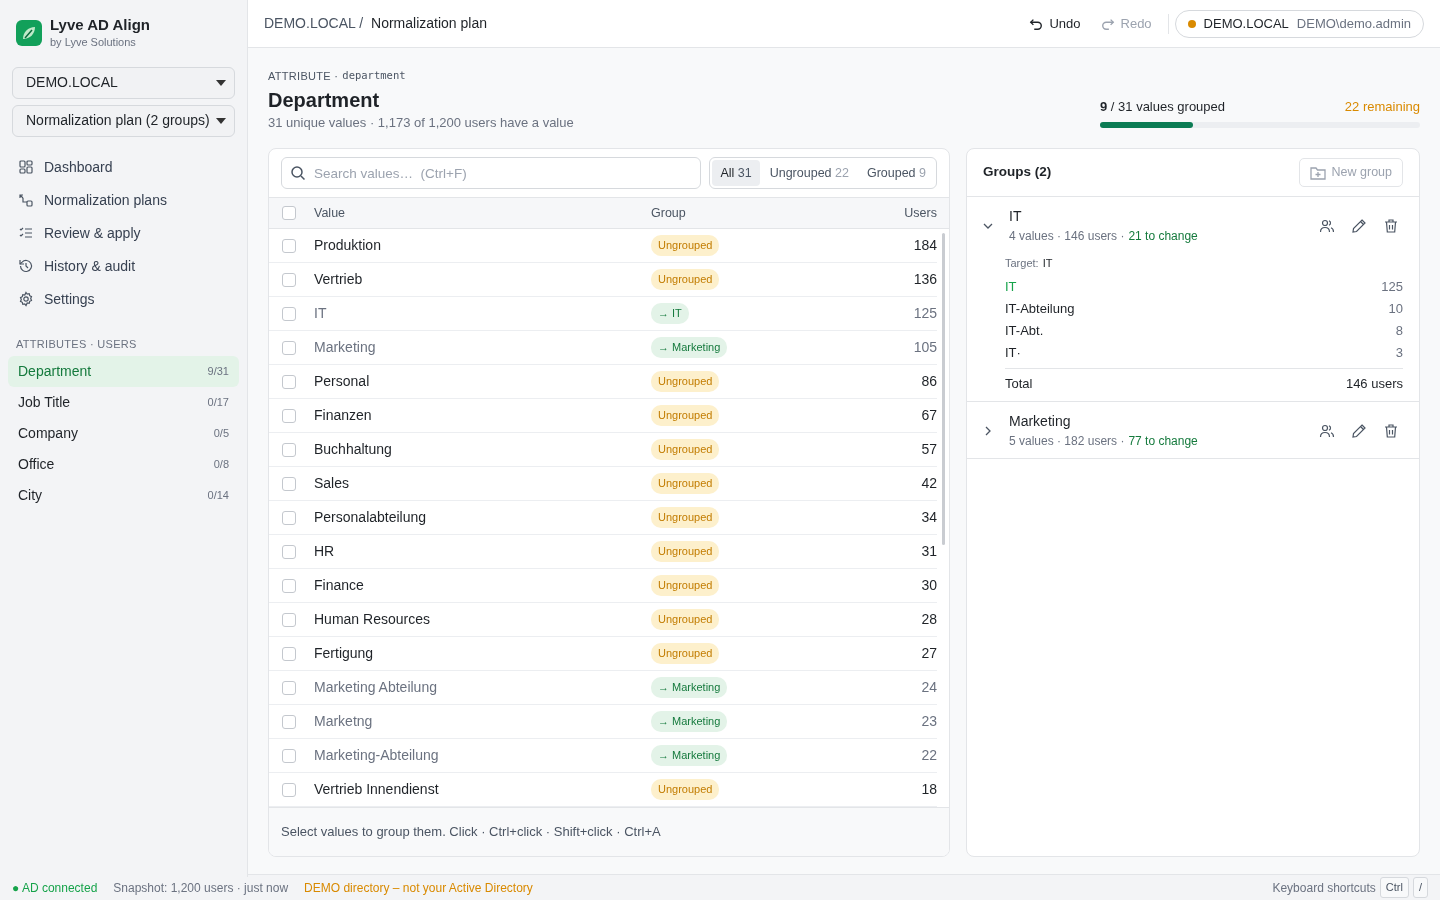 Image resolution: width=1440 pixels, height=900 pixels. I want to click on users-cell-text: 28, so click(928, 619).